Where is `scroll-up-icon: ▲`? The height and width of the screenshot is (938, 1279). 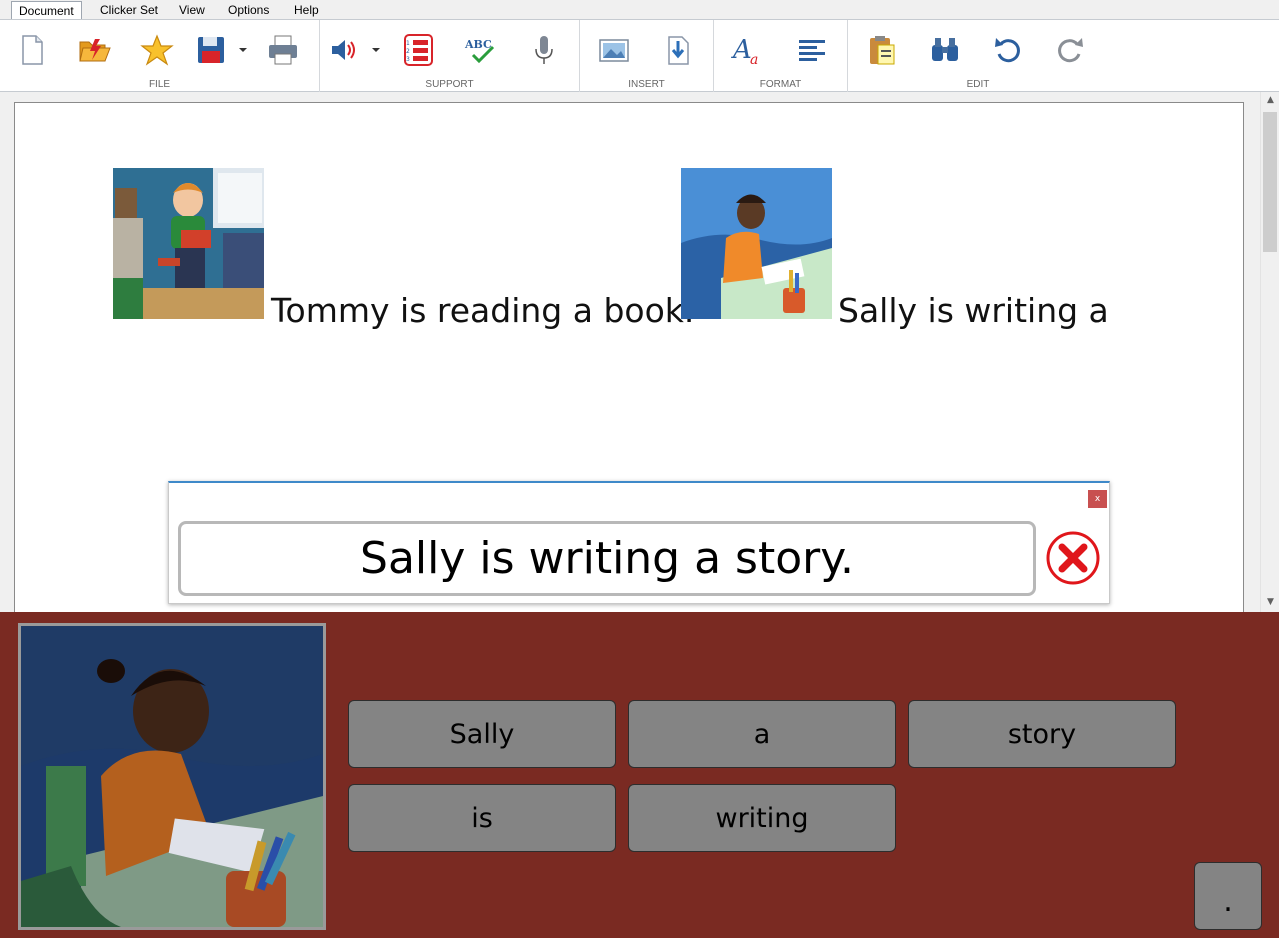
scroll-up-icon: ▲ is located at coordinates (1270, 100).